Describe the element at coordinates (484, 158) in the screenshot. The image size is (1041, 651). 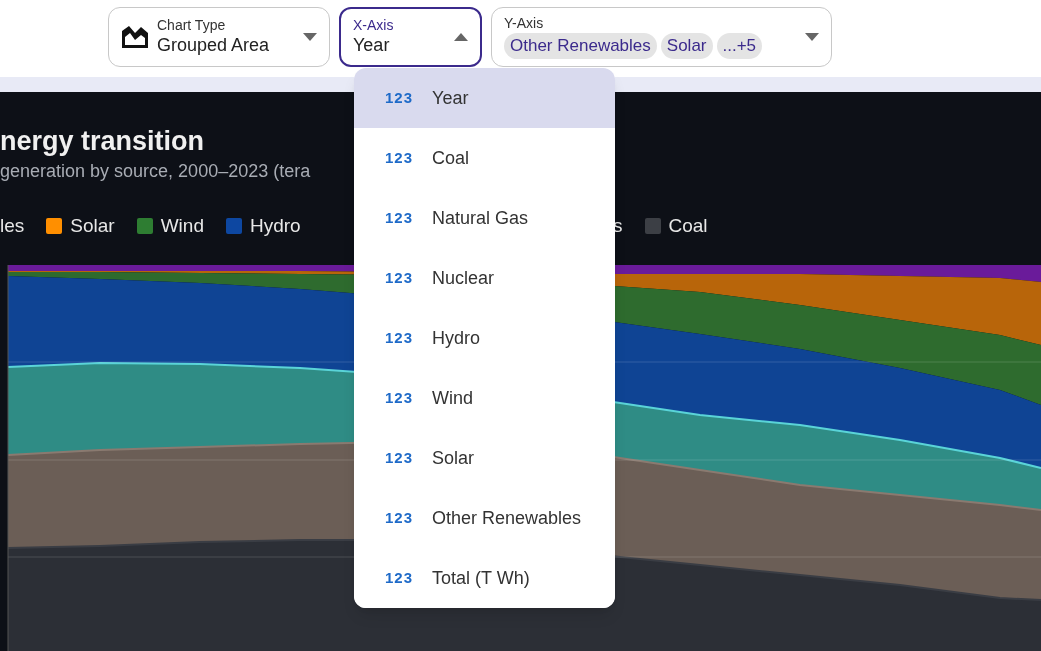
I see `menu-item: 123 Coal` at that location.